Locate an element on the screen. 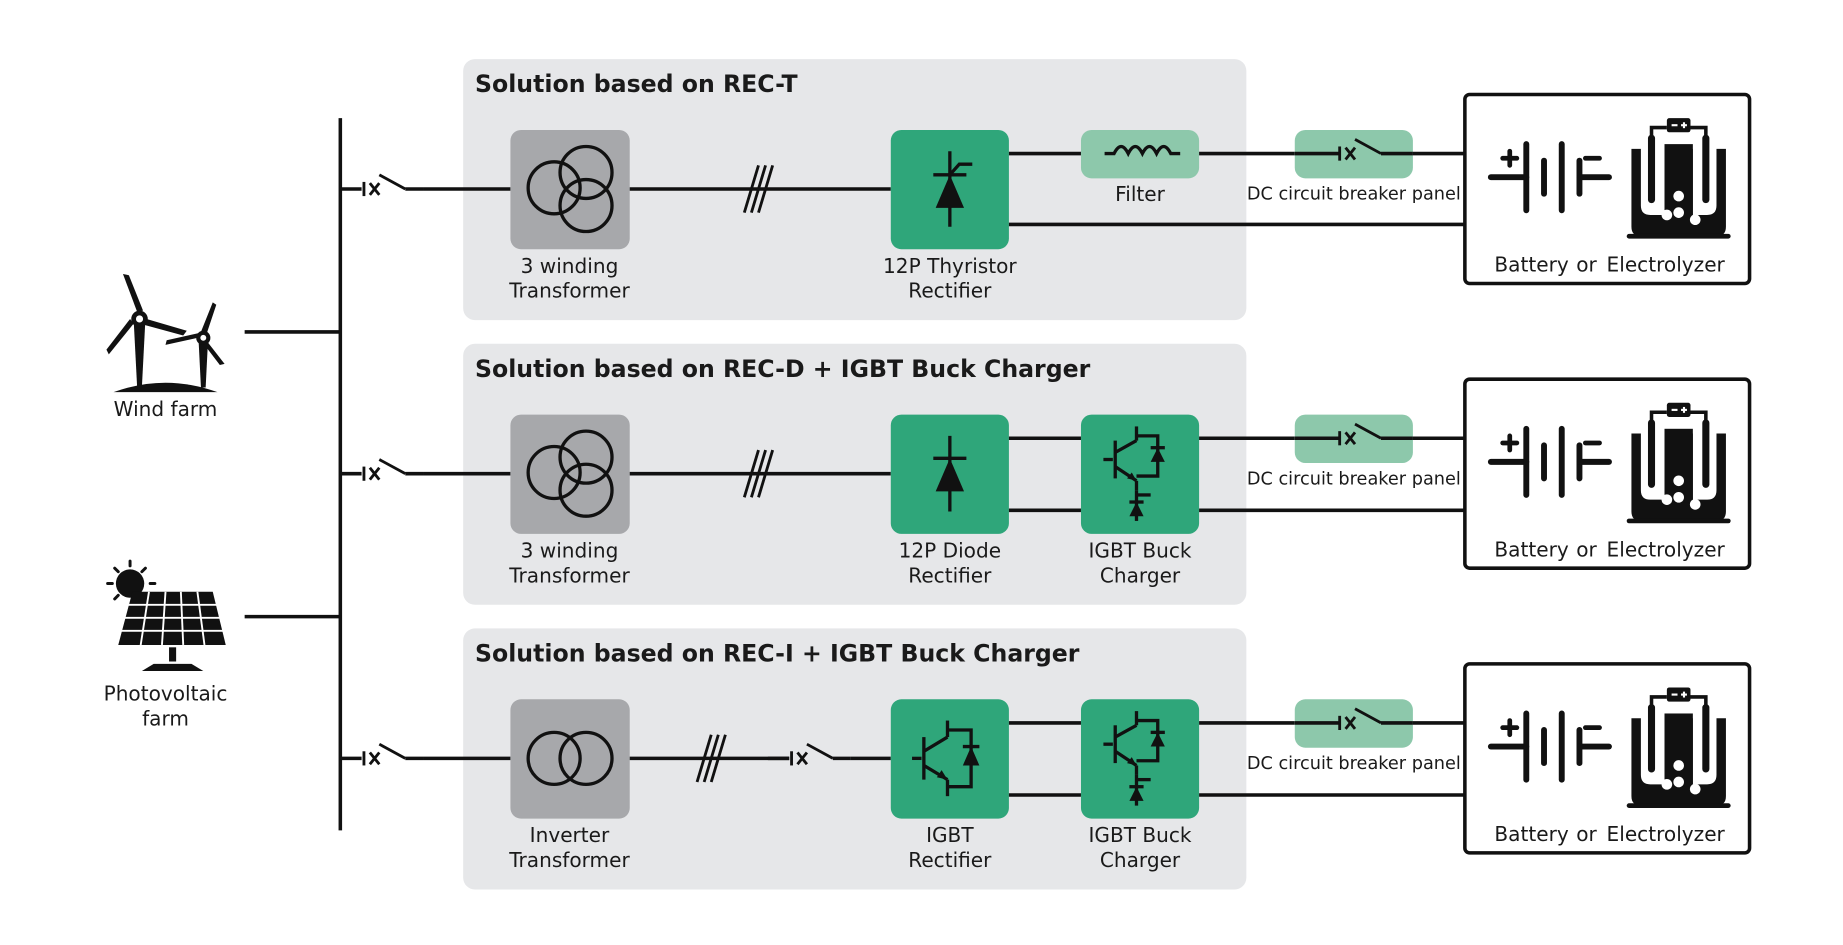  photovoltaic-farm: Photovoltaic farm is located at coordinates (166, 644).